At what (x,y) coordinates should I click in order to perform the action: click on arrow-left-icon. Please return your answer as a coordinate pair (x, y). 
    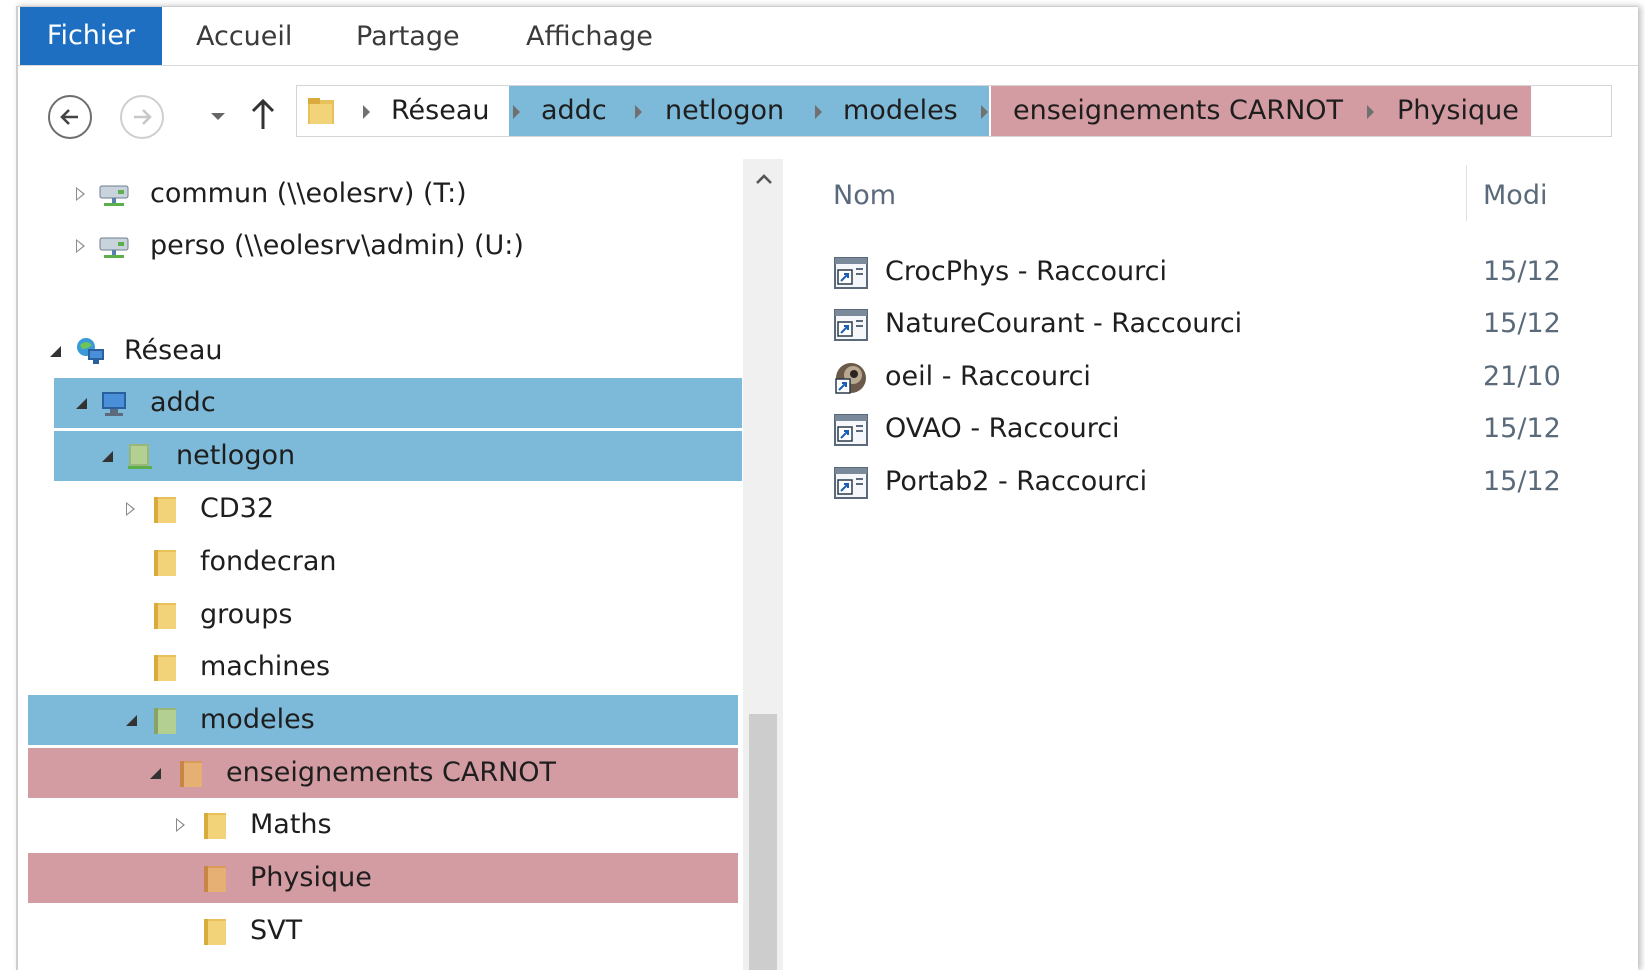
    Looking at the image, I should click on (69, 117).